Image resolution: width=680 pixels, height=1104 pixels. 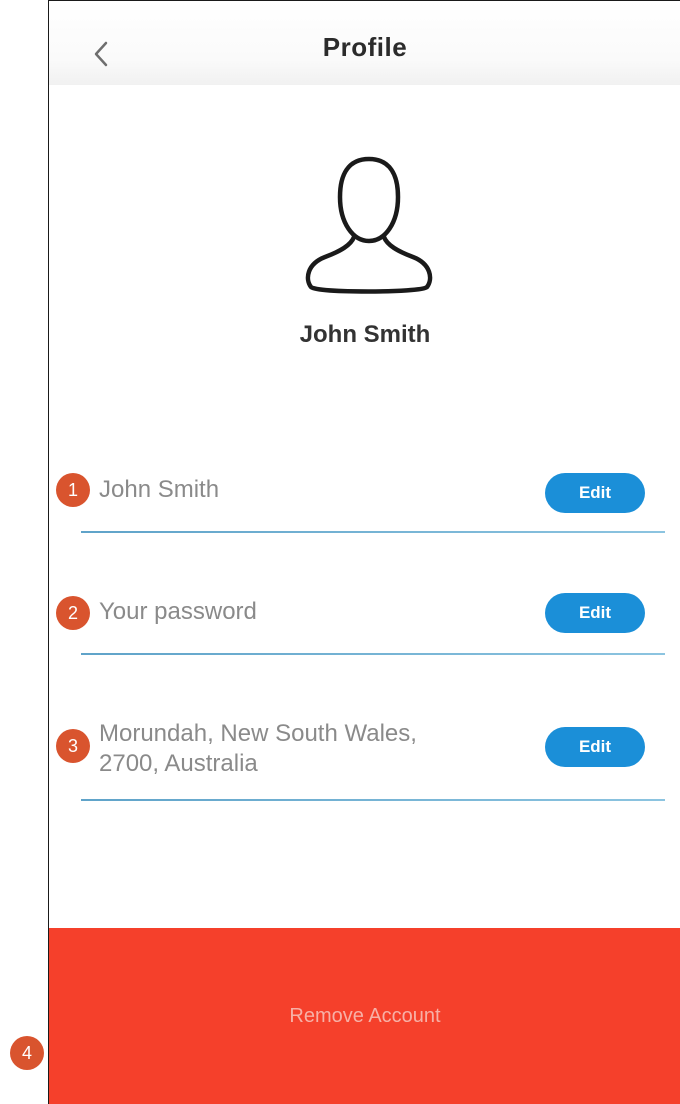 What do you see at coordinates (365, 47) in the screenshot?
I see `page-title: Profile` at bounding box center [365, 47].